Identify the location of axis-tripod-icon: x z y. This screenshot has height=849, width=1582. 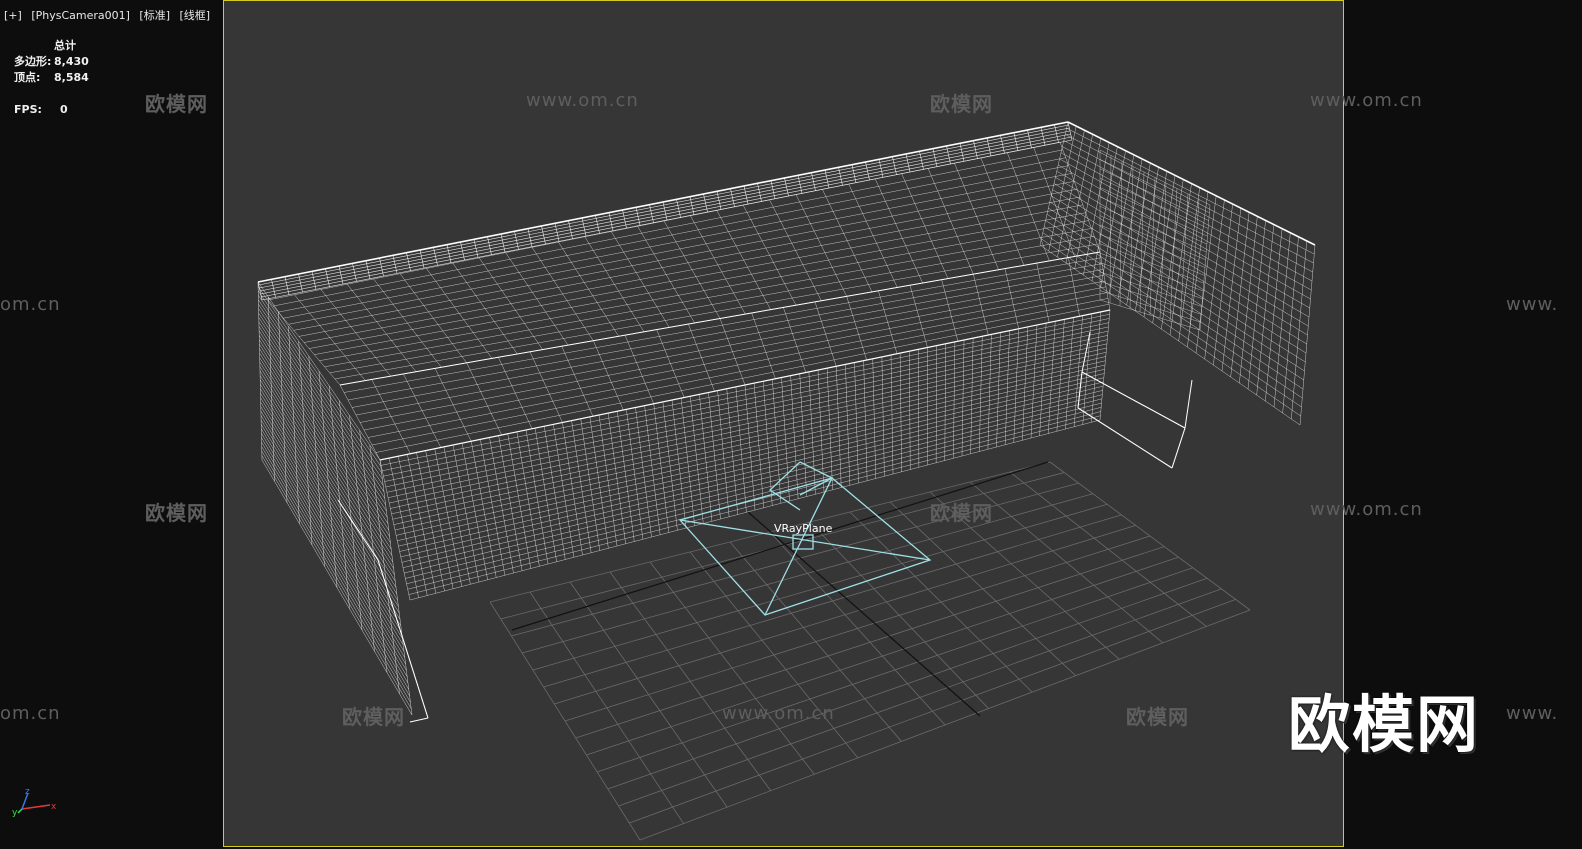
(34, 802).